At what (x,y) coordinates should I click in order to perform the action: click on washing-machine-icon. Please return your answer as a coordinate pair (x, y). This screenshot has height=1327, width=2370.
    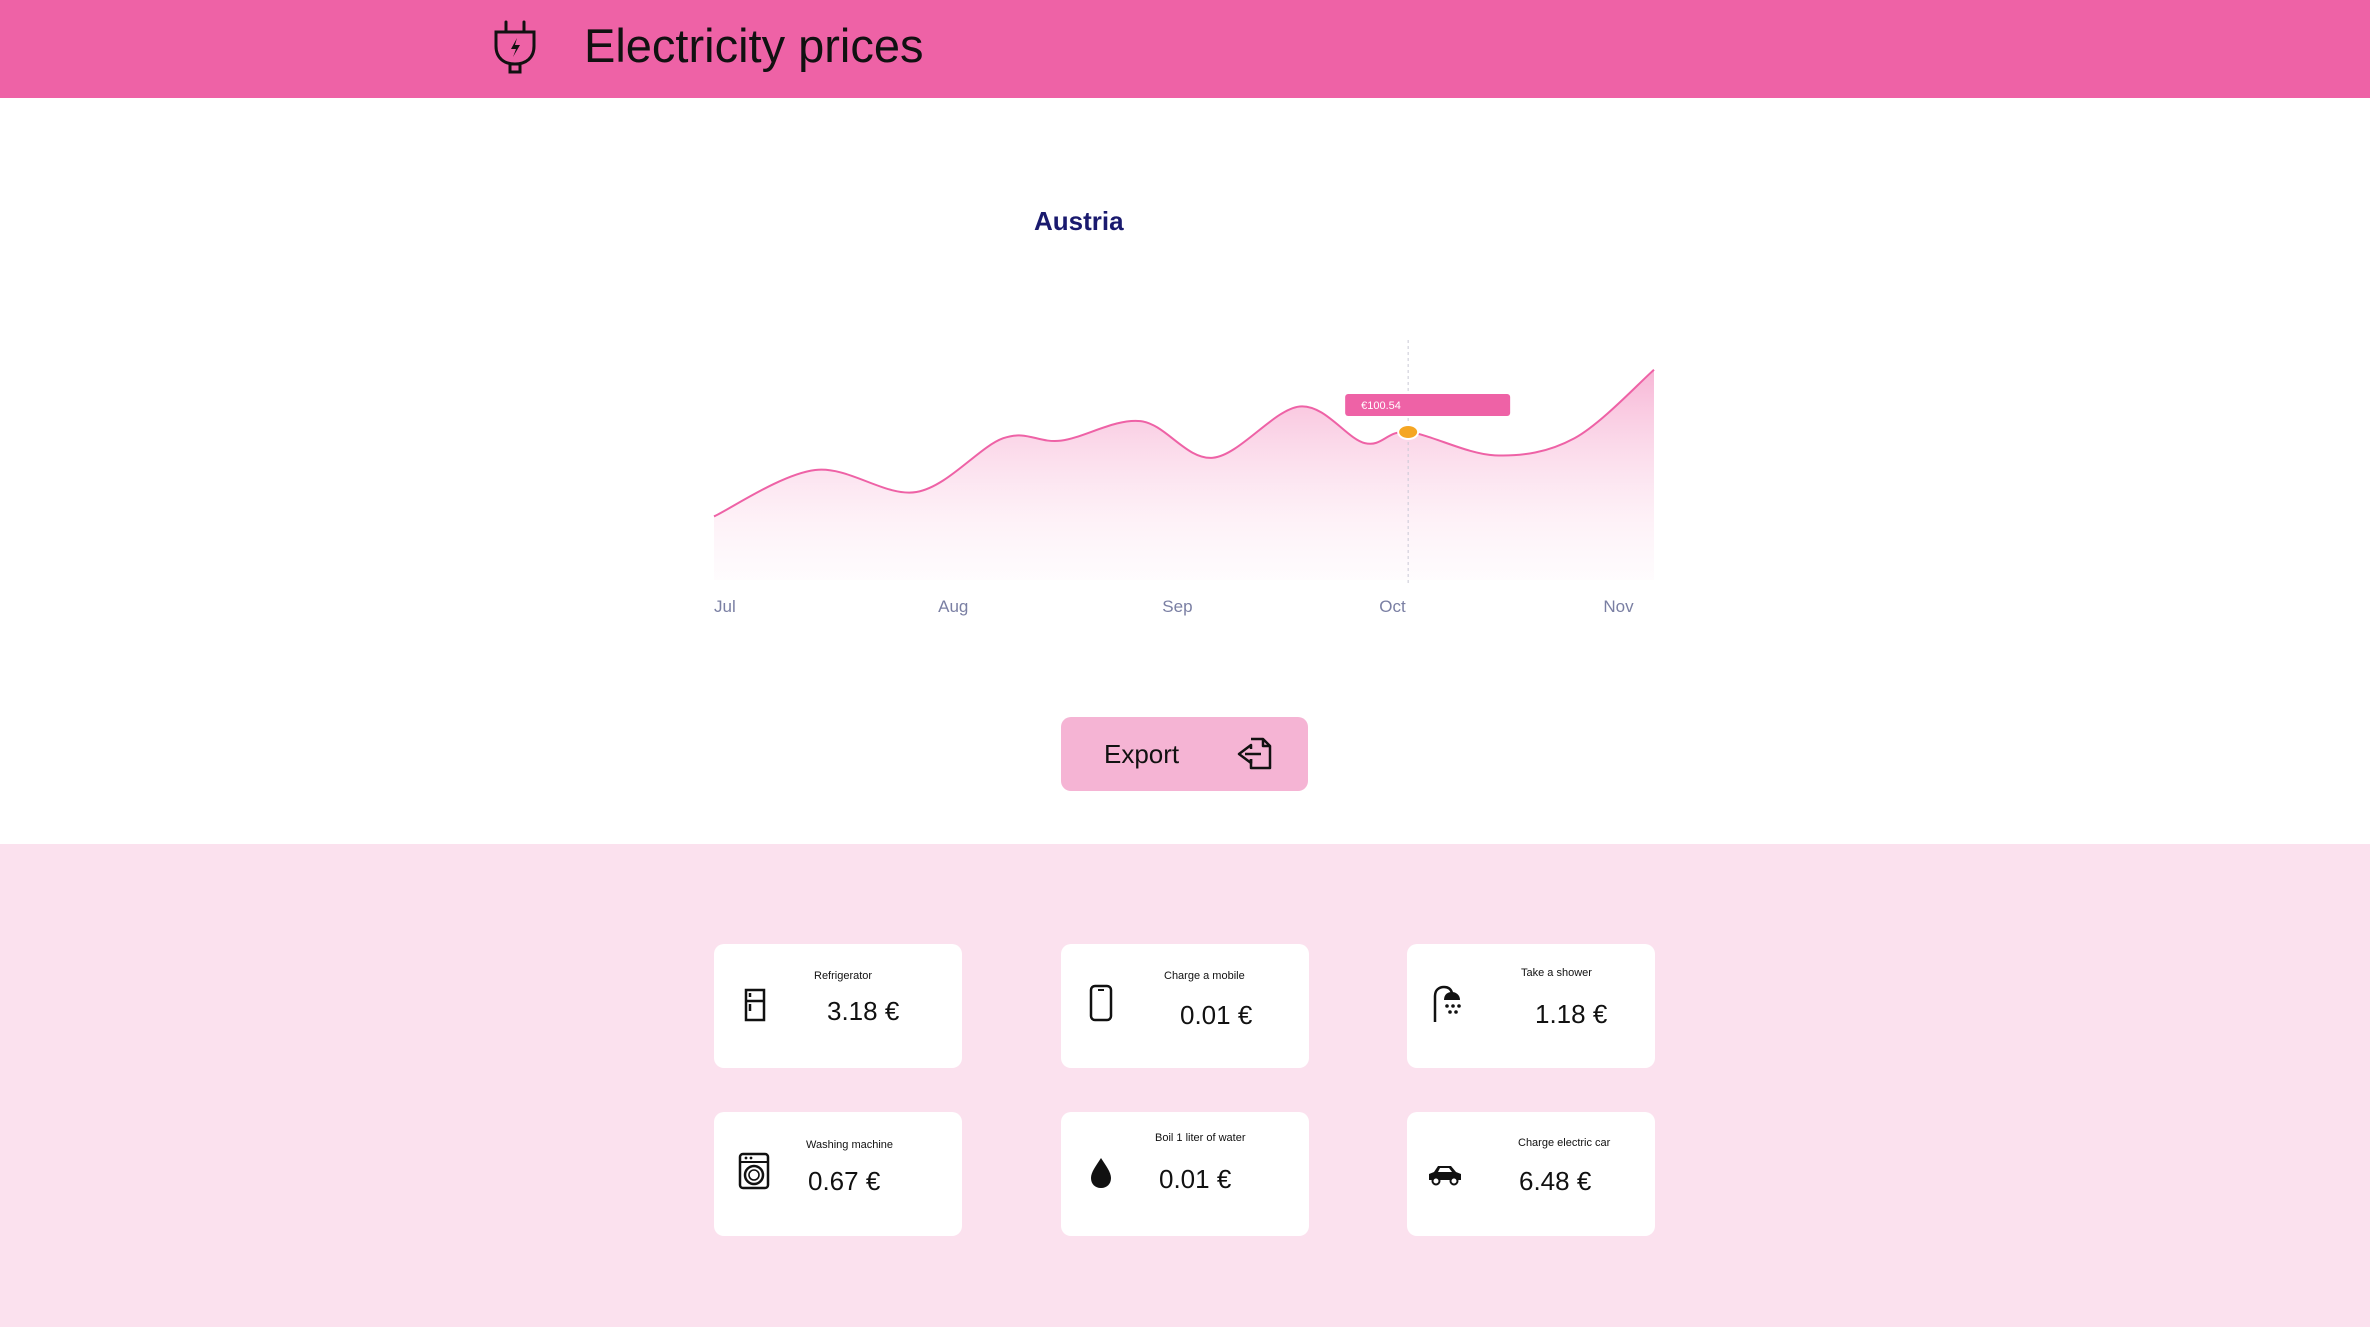
    Looking at the image, I should click on (754, 1171).